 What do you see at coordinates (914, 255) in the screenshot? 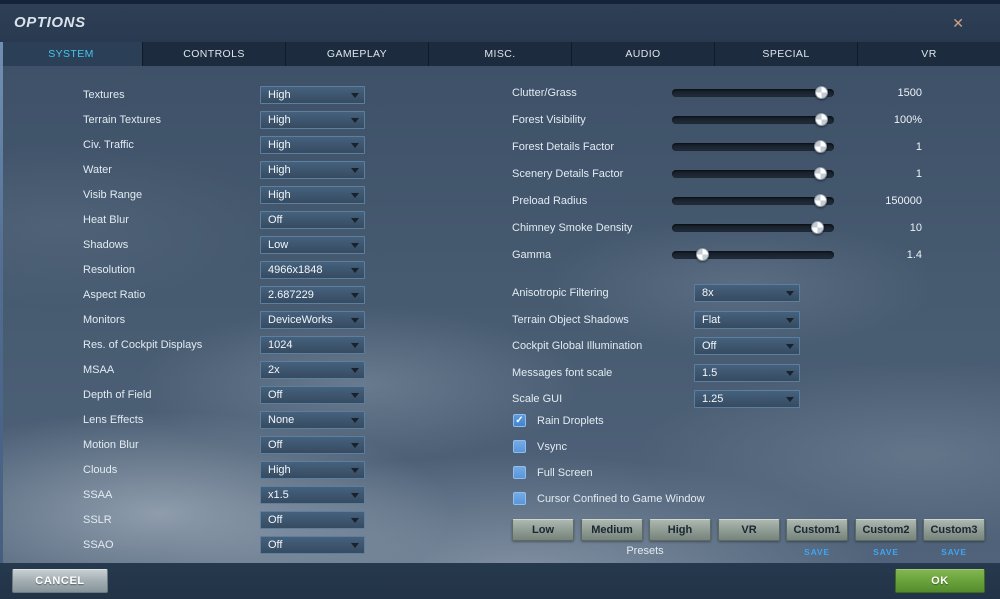
I see `slider-value: 1.4` at bounding box center [914, 255].